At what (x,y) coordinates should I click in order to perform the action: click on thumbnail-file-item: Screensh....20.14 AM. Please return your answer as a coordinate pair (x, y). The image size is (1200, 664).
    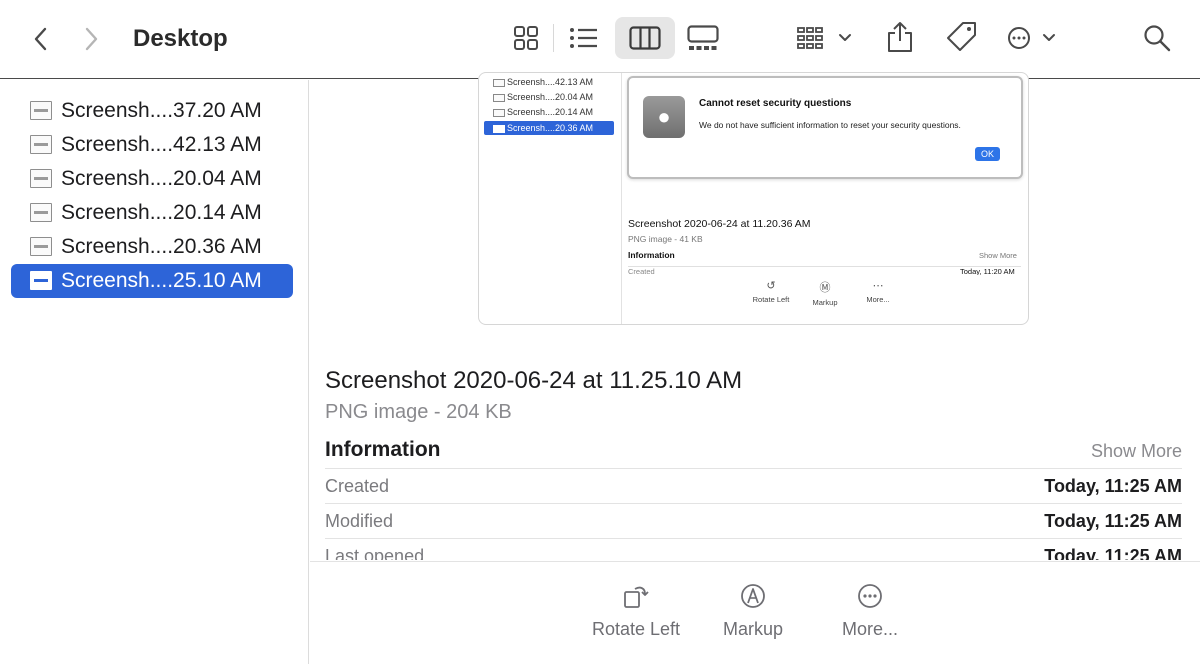
    Looking at the image, I should click on (549, 112).